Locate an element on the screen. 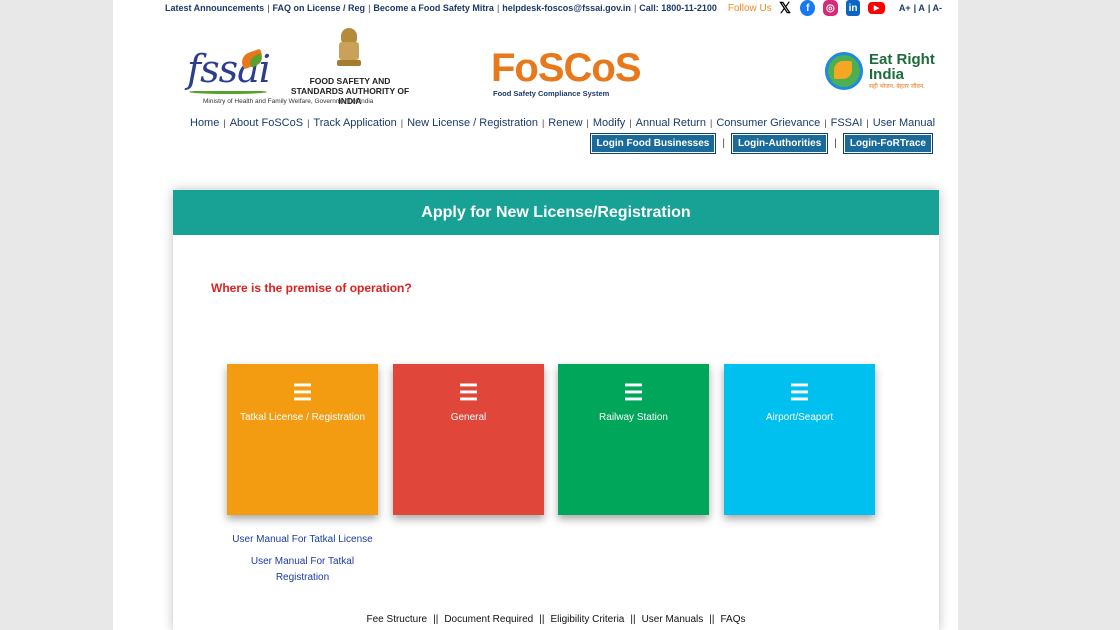 The height and width of the screenshot is (630, 1120). nav-renew: Renew is located at coordinates (565, 123).